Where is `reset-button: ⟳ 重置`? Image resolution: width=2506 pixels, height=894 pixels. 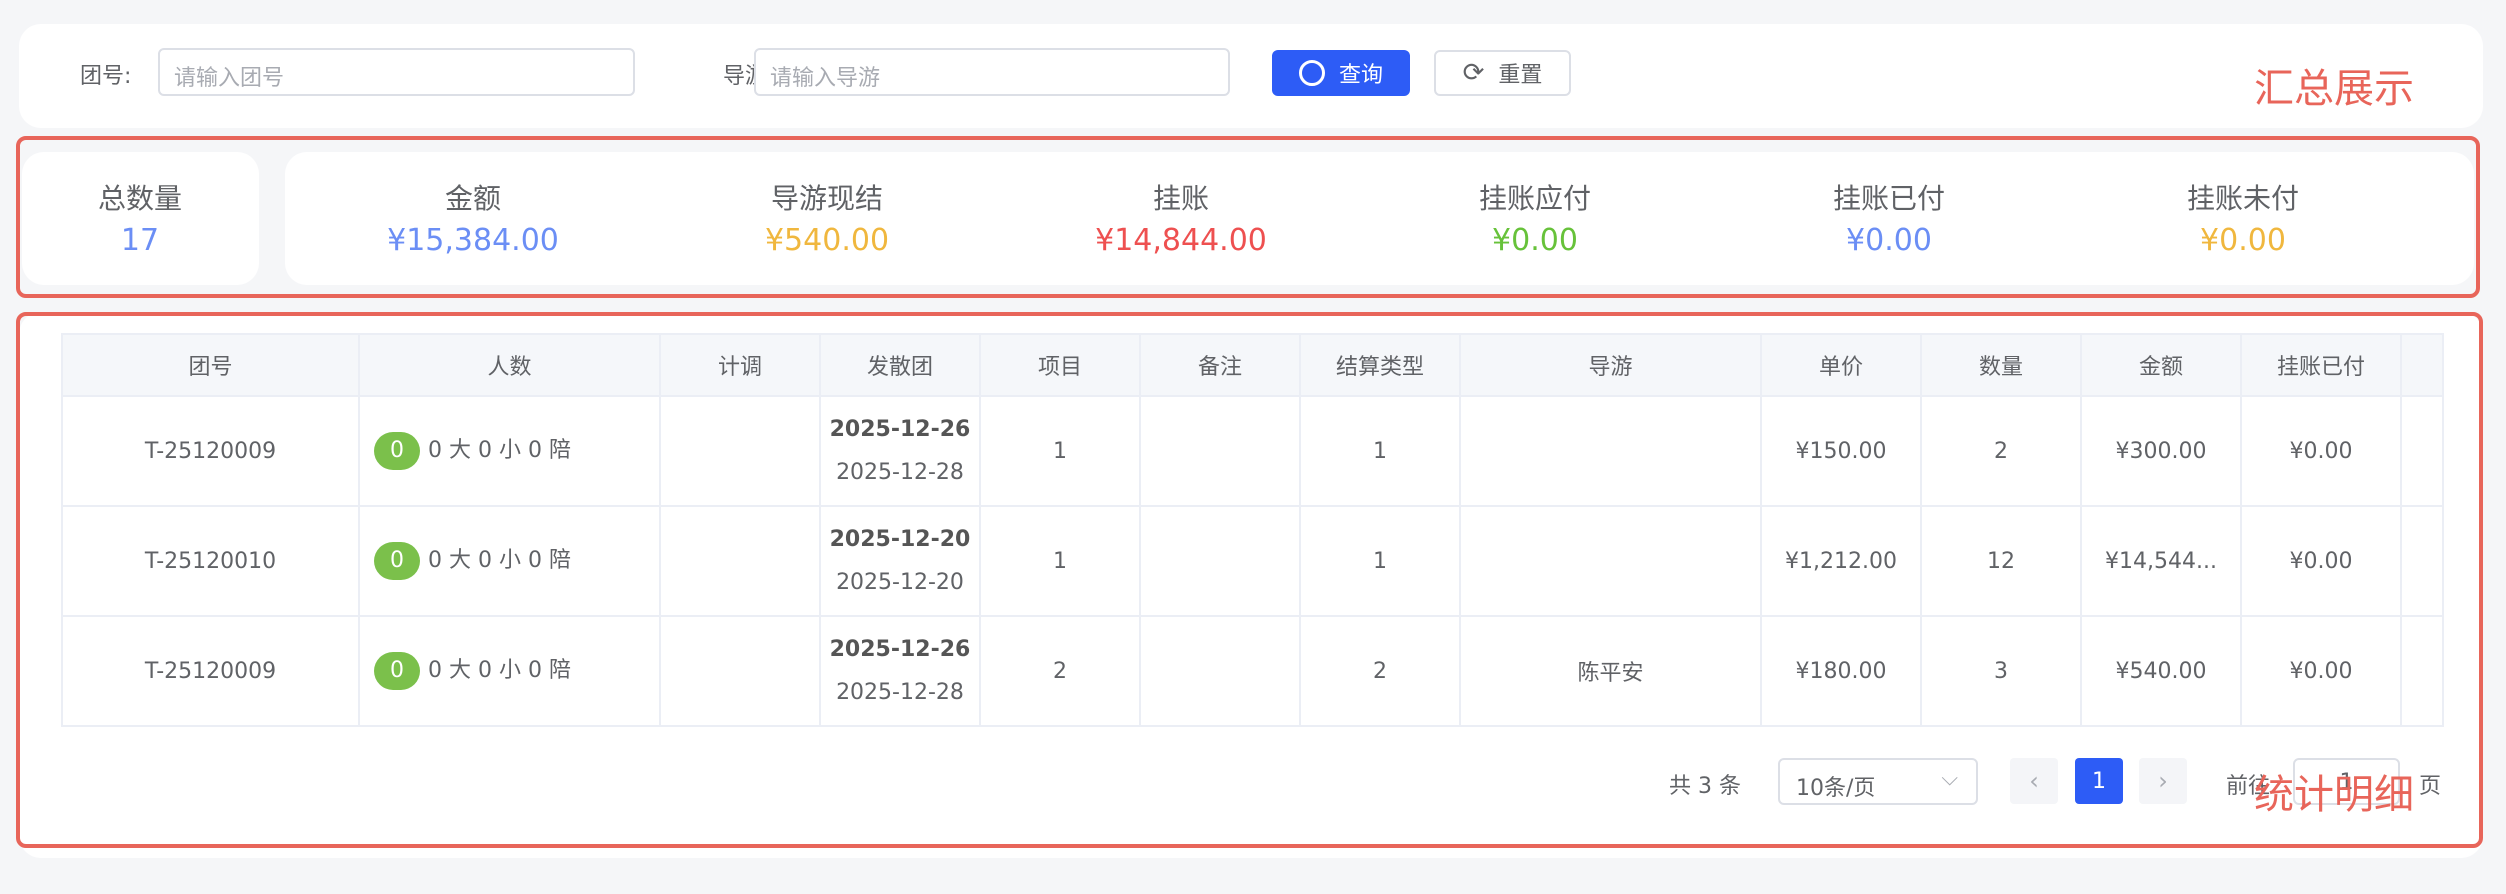 reset-button: ⟳ 重置 is located at coordinates (1502, 73).